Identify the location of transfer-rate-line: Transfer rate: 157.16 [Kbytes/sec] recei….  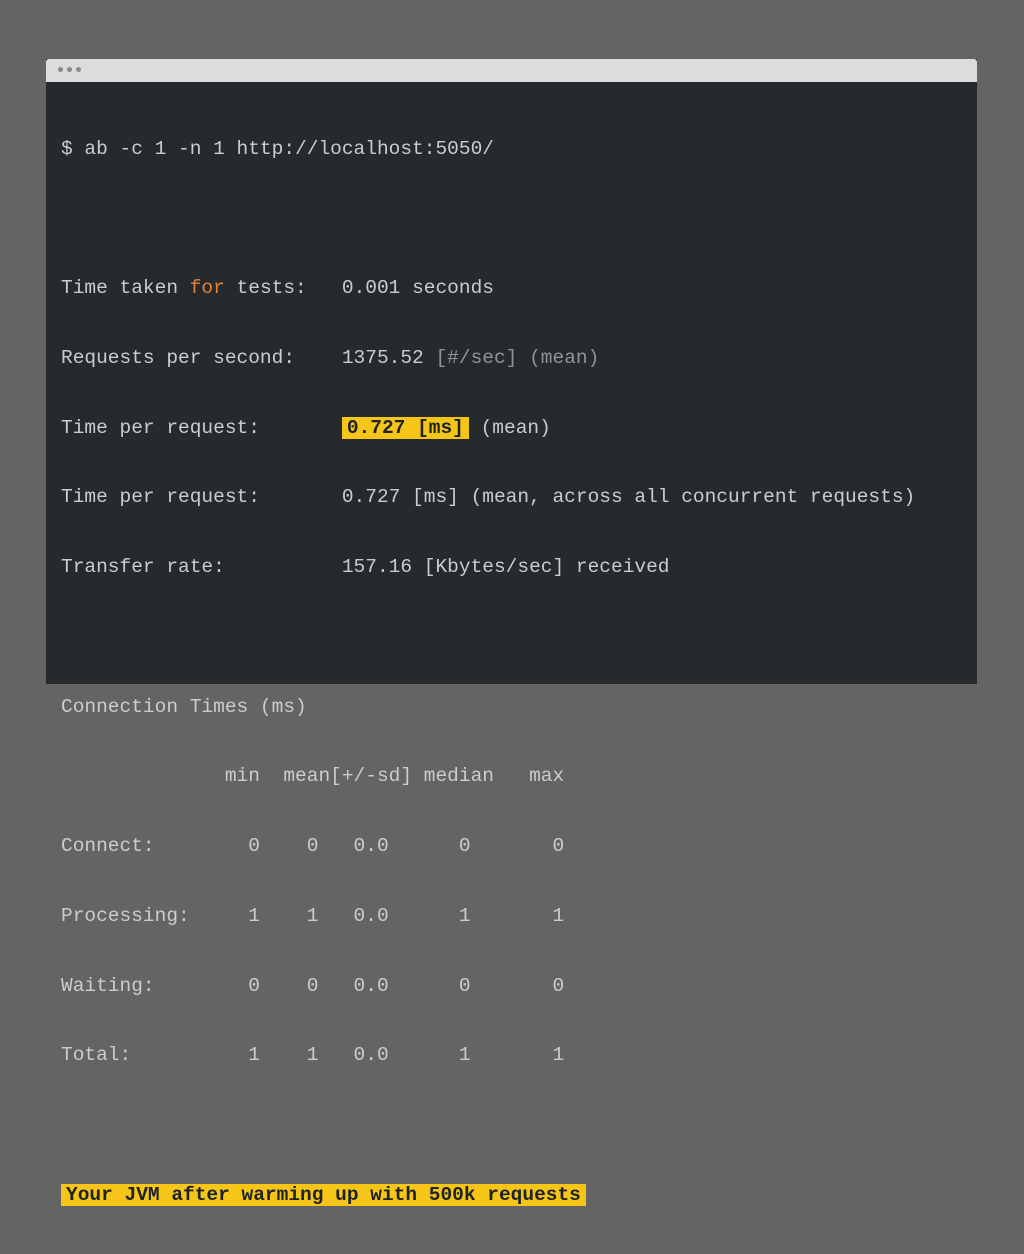
(365, 567).